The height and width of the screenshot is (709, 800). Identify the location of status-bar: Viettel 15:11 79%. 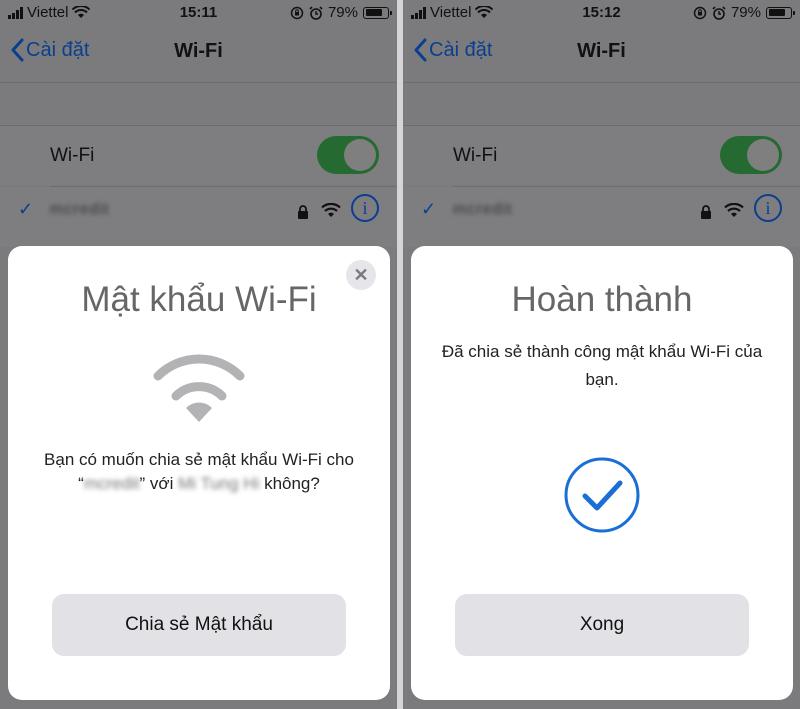
(198, 12).